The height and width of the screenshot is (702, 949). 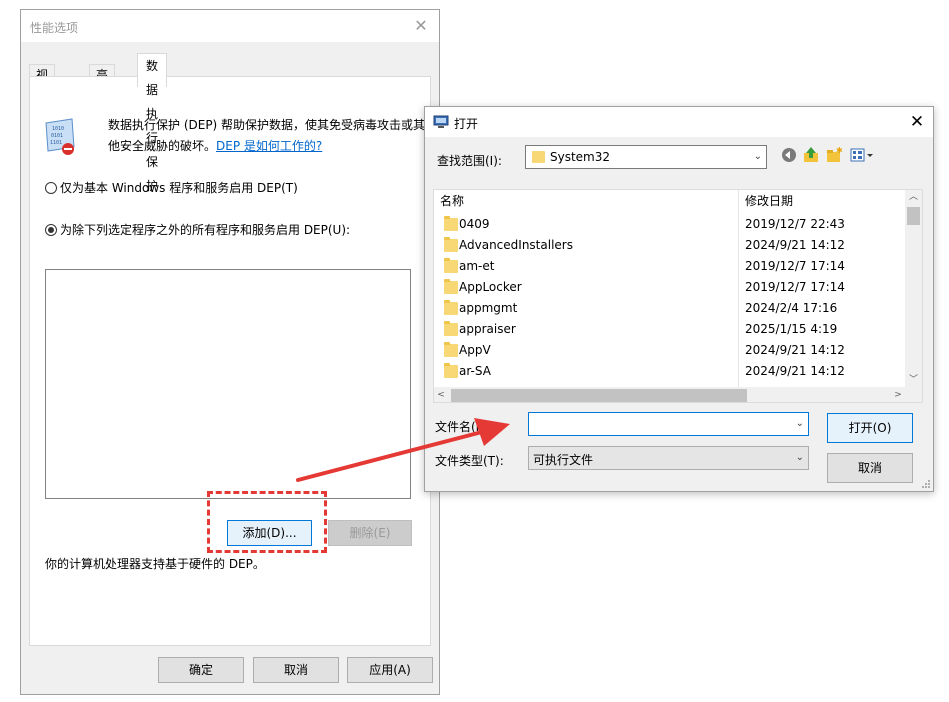 I want to click on new-folder-icon: ✱, so click(x=834, y=155).